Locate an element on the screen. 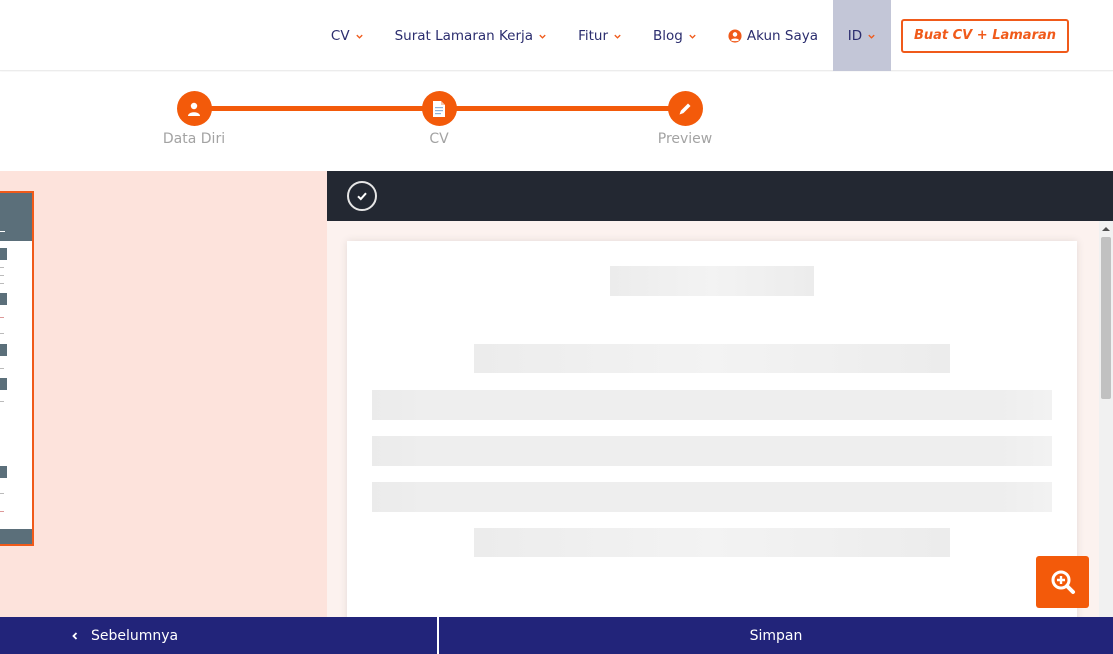 The height and width of the screenshot is (654, 1113). nav-item-blog: Blog is located at coordinates (675, 35).